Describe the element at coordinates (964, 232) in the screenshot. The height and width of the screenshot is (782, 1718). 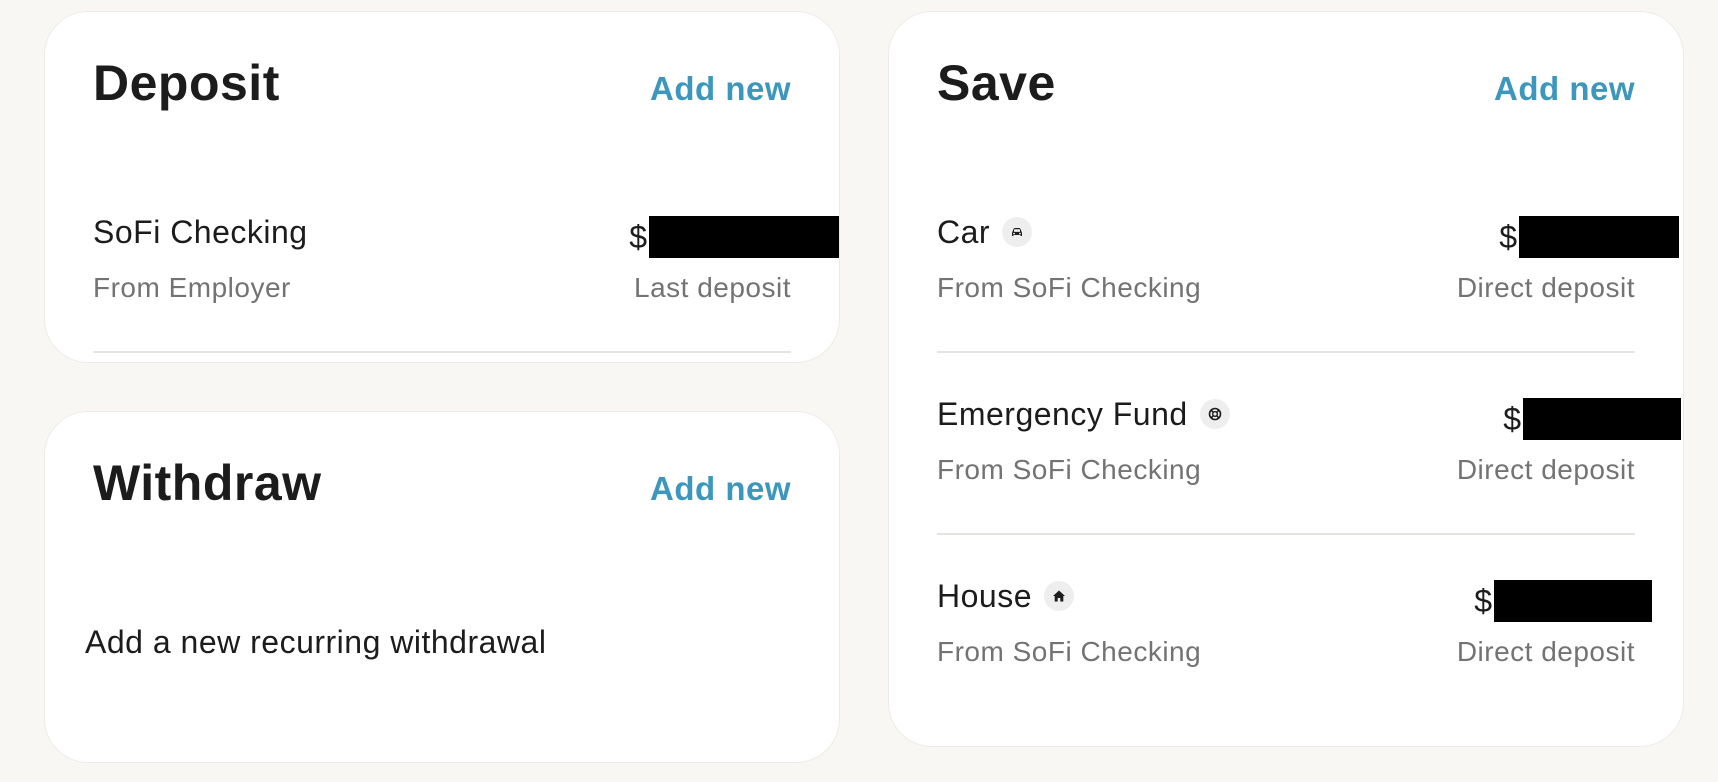
I see `save-item-name-label: Car` at that location.